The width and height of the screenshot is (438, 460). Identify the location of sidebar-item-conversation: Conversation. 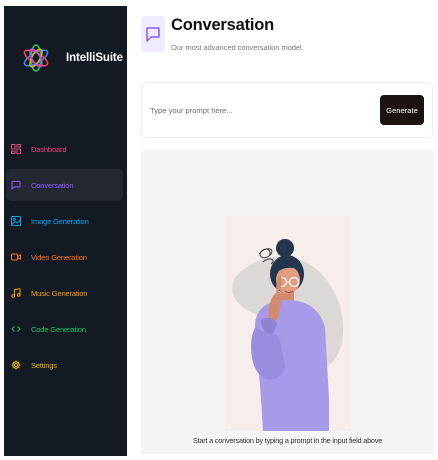
(64, 185).